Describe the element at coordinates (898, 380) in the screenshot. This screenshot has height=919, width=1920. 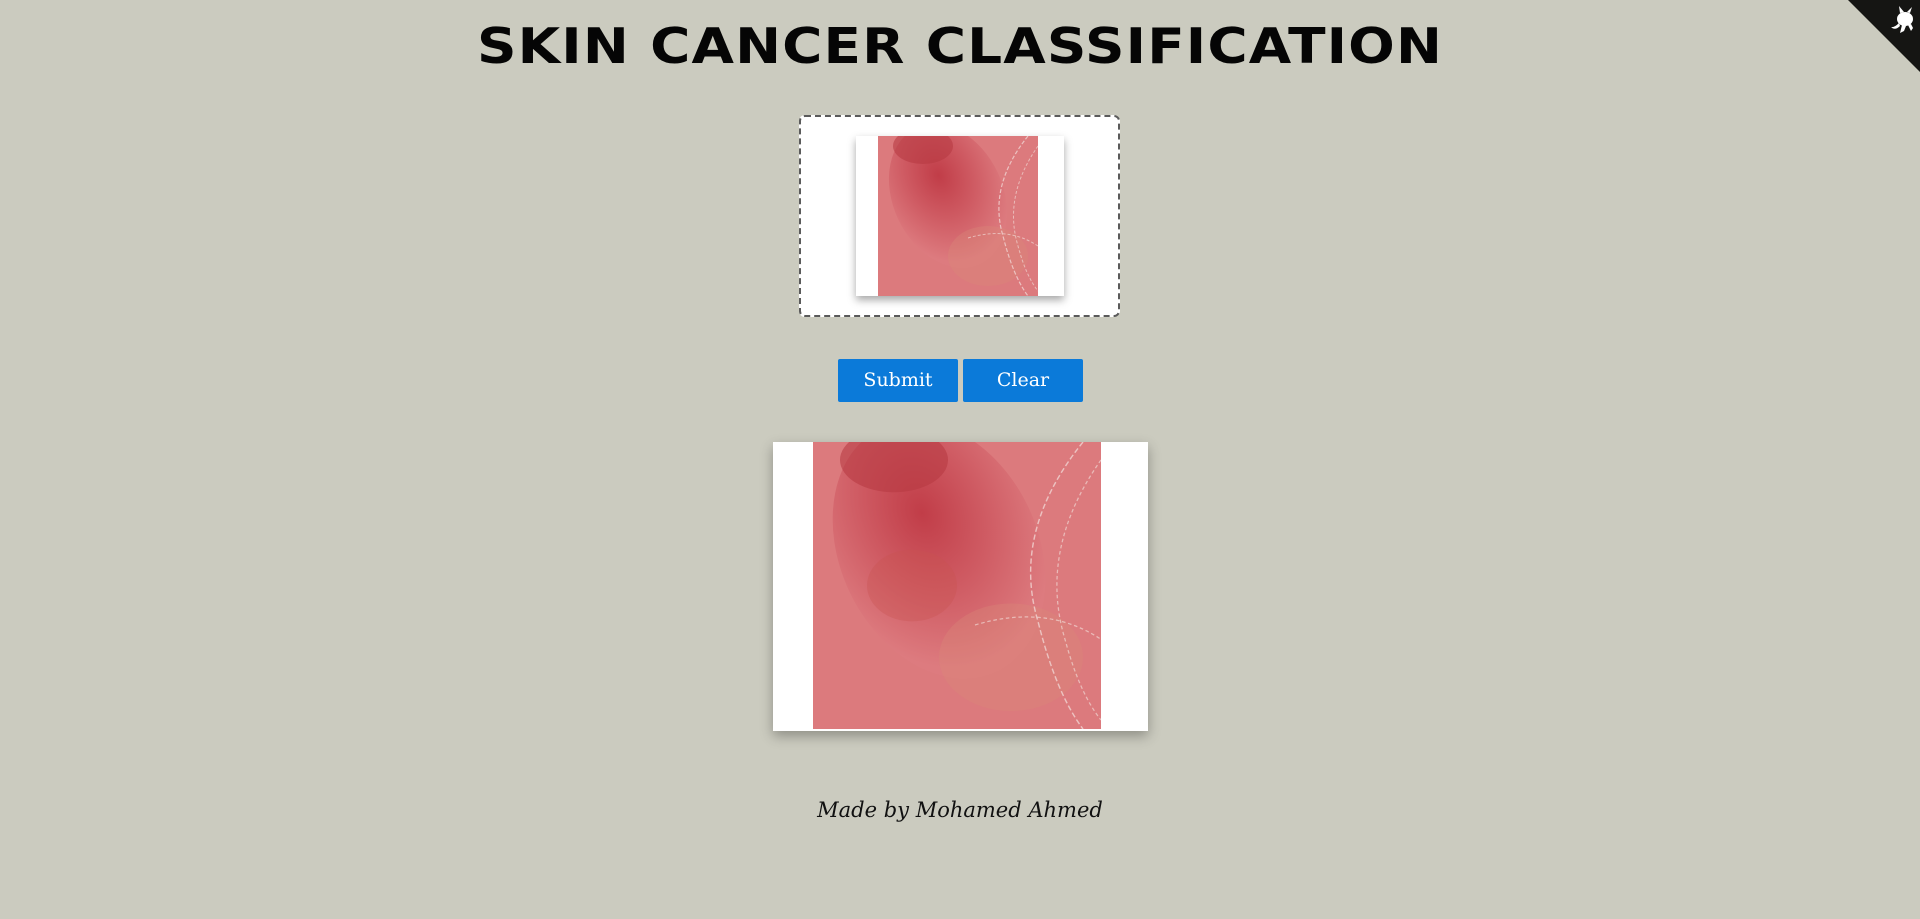
I see `submit-button: Submit` at that location.